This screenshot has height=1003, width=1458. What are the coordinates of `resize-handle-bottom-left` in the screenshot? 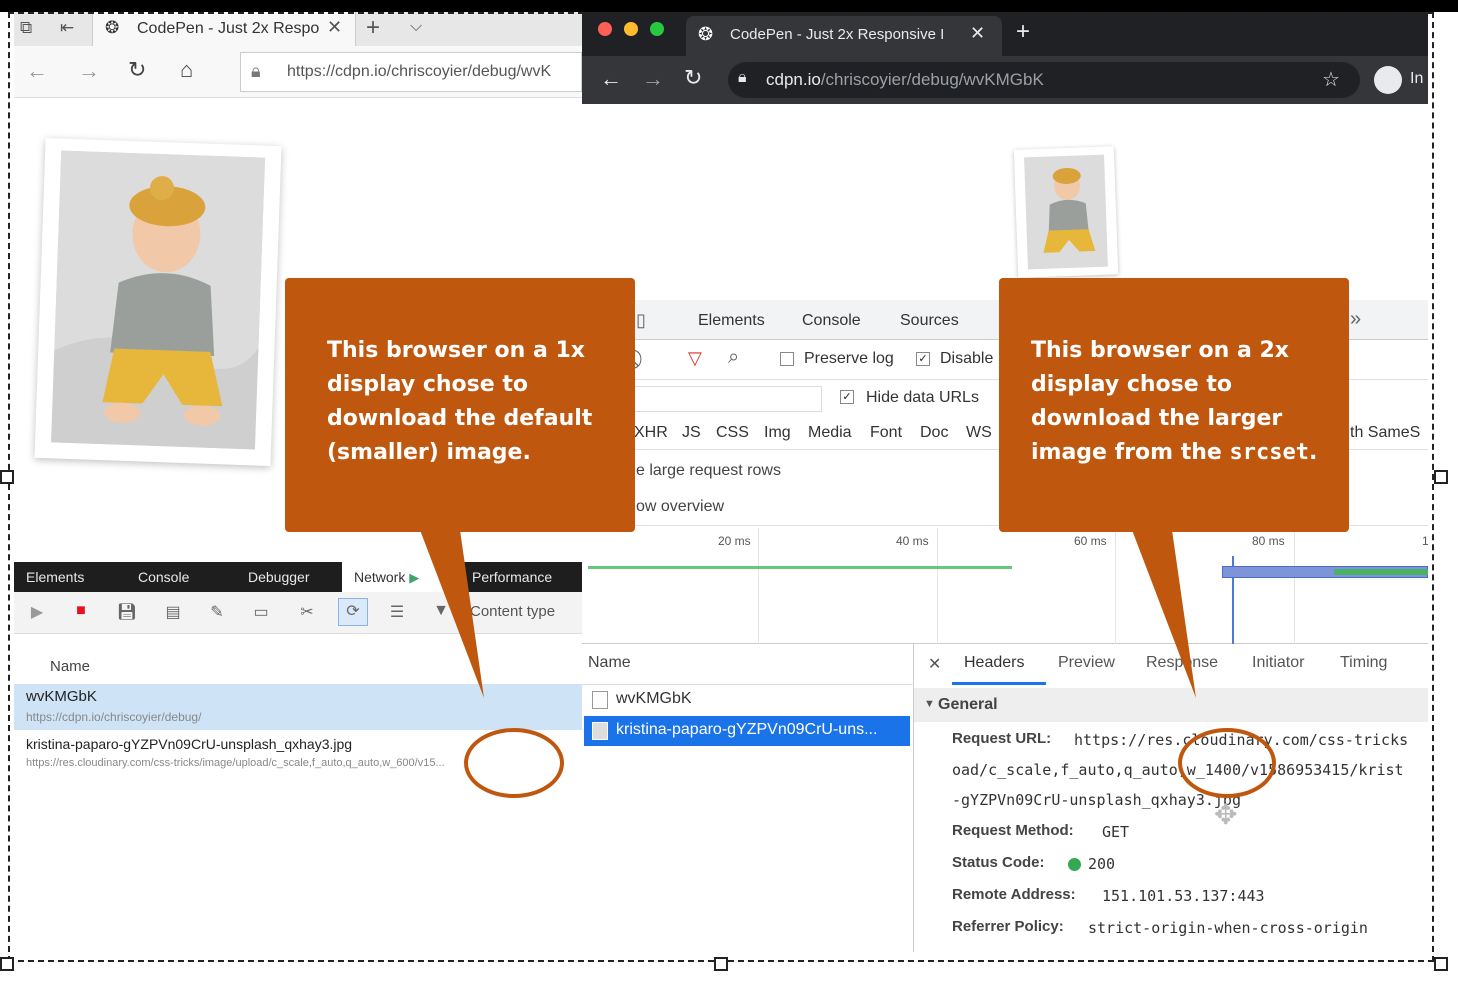 It's located at (7, 964).